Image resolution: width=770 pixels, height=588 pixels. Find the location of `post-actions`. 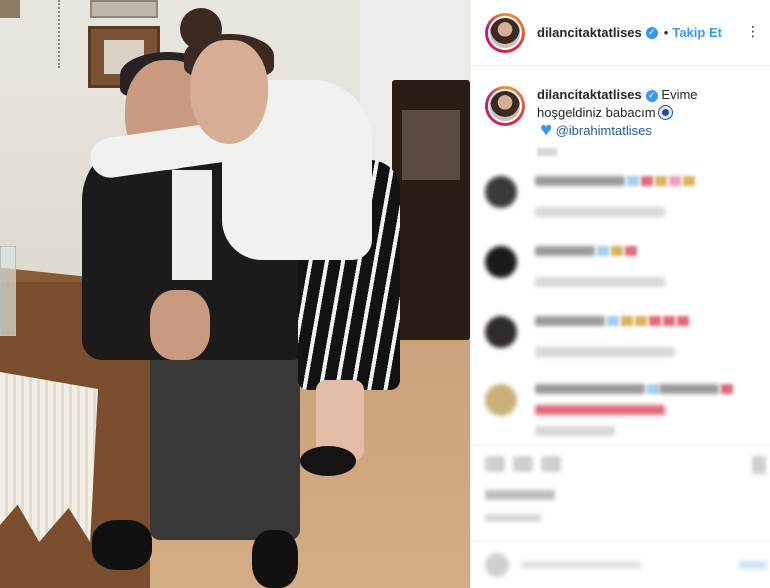

post-actions is located at coordinates (523, 464).